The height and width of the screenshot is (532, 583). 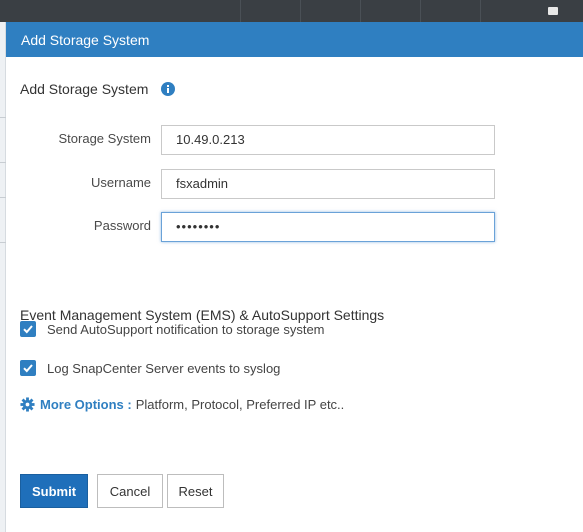 What do you see at coordinates (121, 182) in the screenshot?
I see `username-label: Username` at bounding box center [121, 182].